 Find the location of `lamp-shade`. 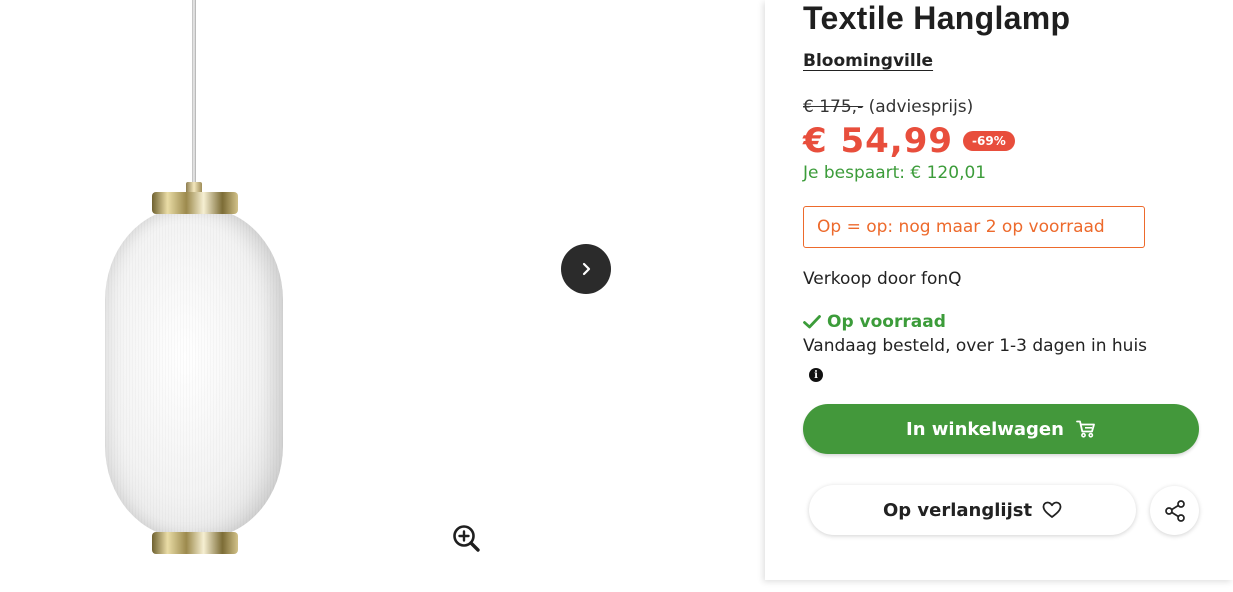

lamp-shade is located at coordinates (194, 373).